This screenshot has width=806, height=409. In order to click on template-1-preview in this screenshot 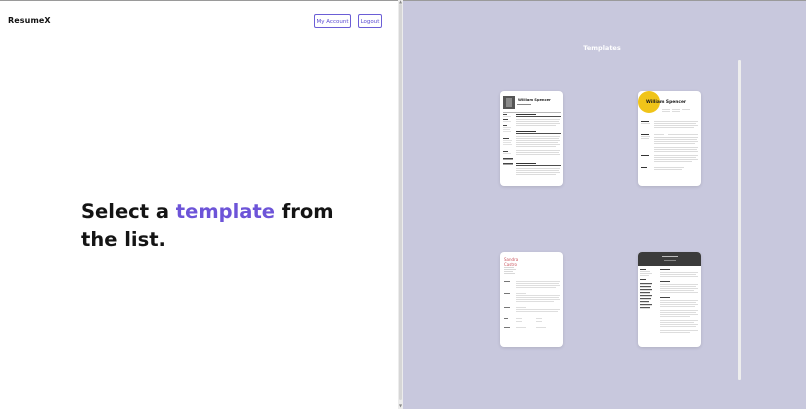, I will do `click(532, 135)`.